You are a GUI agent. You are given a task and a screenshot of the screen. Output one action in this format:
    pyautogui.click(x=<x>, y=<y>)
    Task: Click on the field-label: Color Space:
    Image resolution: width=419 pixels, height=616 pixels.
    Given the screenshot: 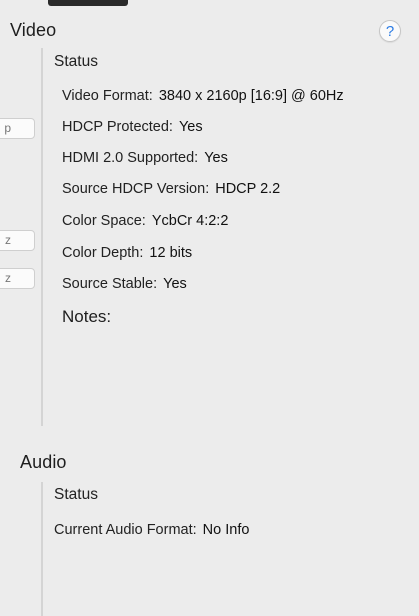 What is the action you would take?
    pyautogui.click(x=104, y=221)
    